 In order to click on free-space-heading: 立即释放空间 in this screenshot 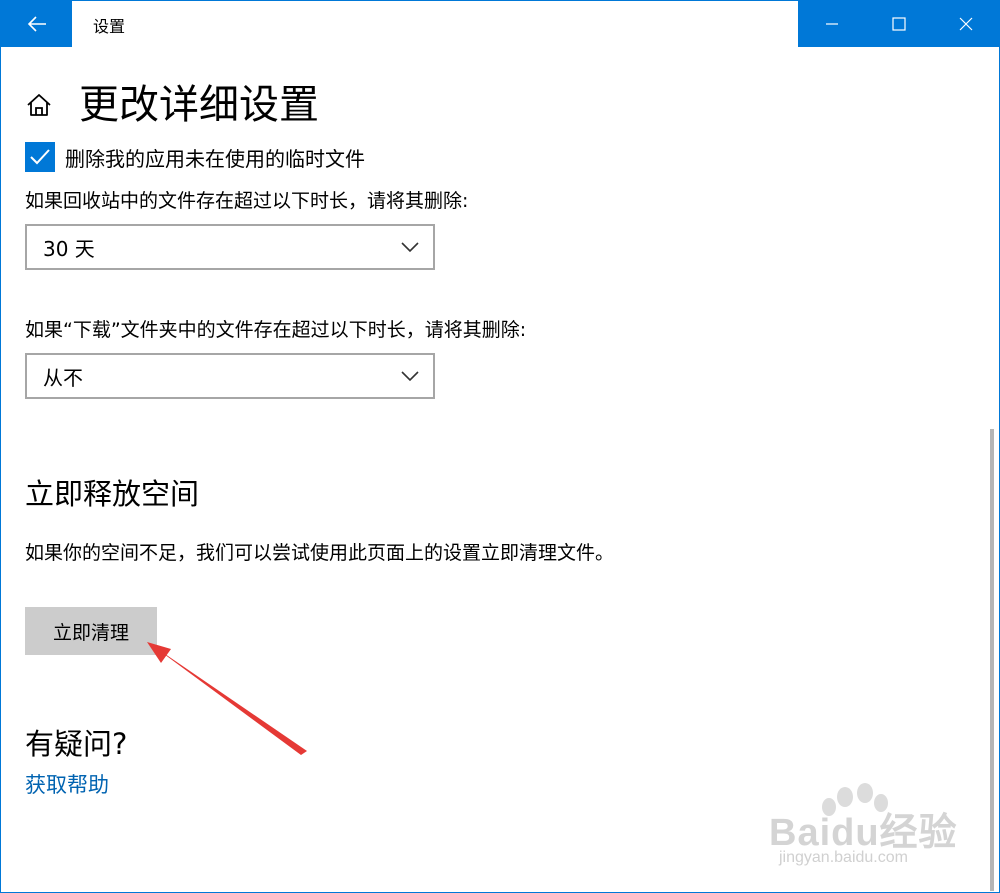, I will do `click(112, 494)`.